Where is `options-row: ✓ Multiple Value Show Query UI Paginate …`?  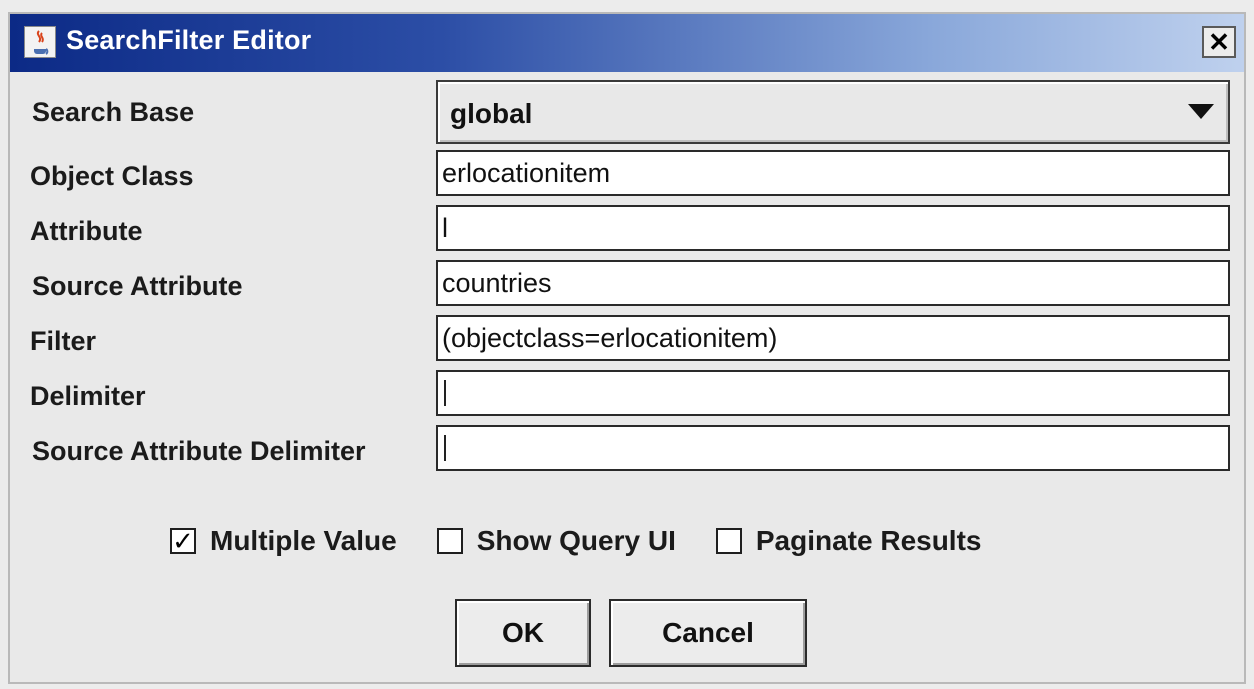 options-row: ✓ Multiple Value Show Query UI Paginate … is located at coordinates (596, 541).